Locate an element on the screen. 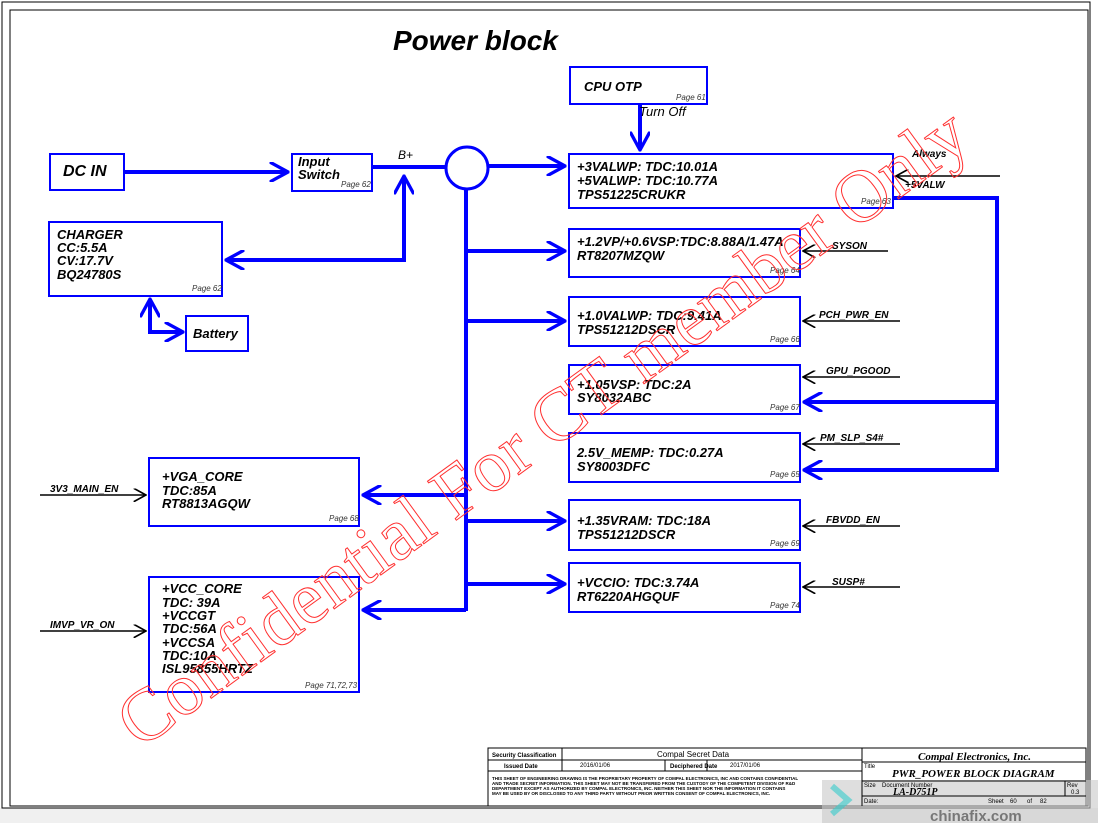 This screenshot has width=1098, height=823. svg-text: CPU OTP is located at coordinates (613, 86).